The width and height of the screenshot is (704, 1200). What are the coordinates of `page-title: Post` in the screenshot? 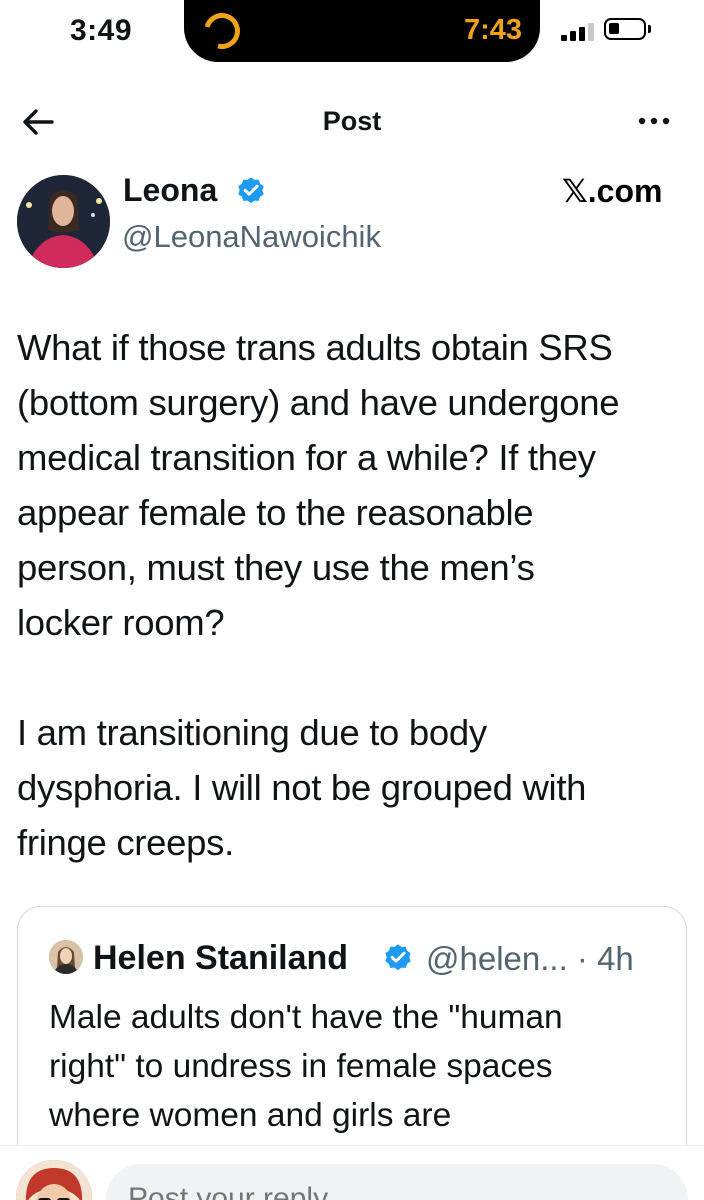 It's located at (352, 121).